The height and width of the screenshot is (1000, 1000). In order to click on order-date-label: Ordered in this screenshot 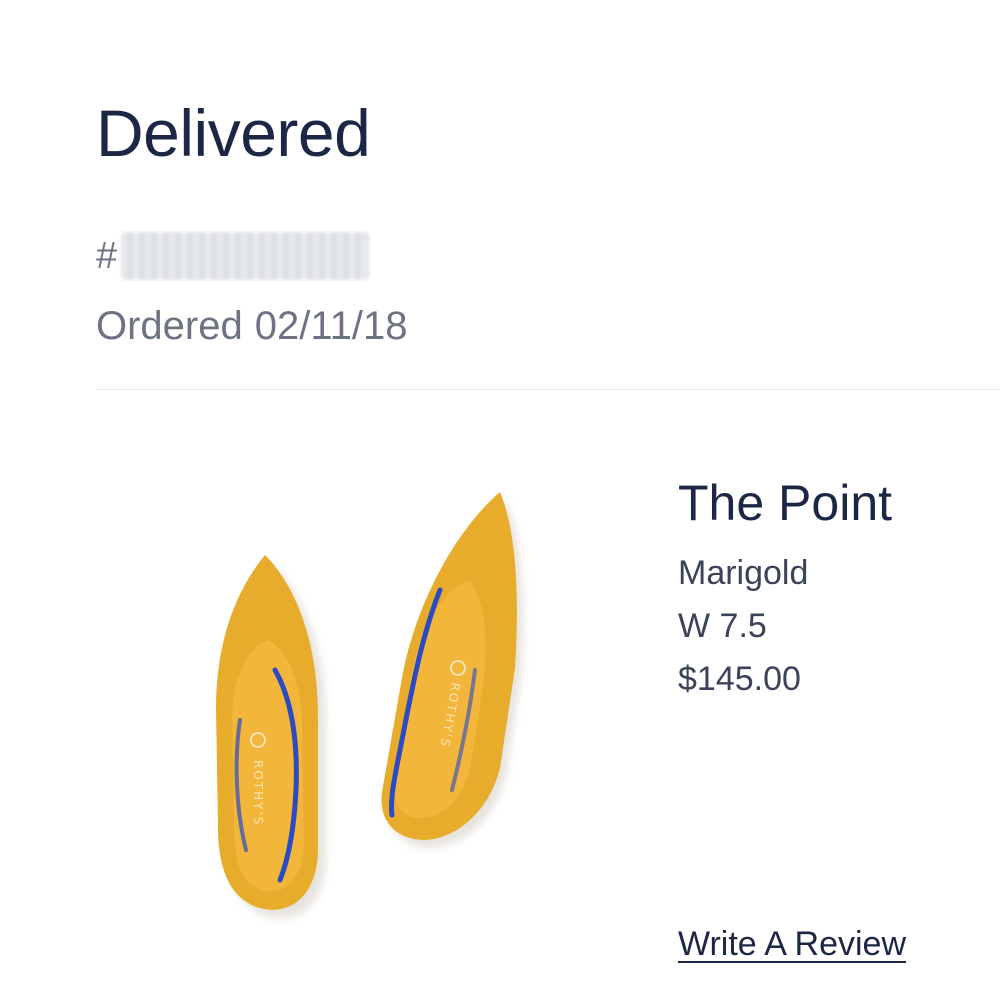, I will do `click(169, 326)`.